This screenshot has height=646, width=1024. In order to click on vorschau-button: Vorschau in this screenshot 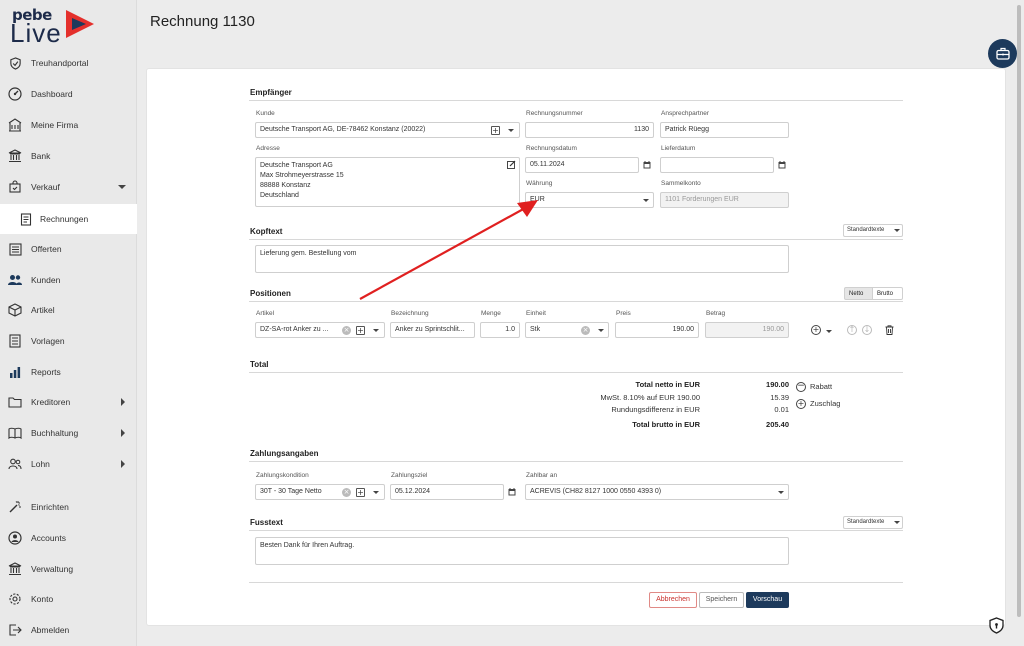, I will do `click(767, 600)`.